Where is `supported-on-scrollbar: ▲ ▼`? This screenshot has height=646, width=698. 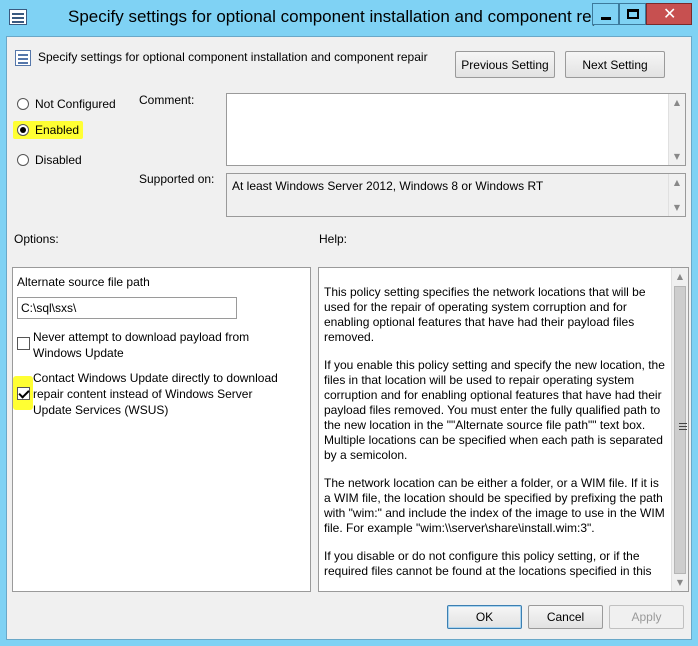
supported-on-scrollbar: ▲ ▼ is located at coordinates (676, 195).